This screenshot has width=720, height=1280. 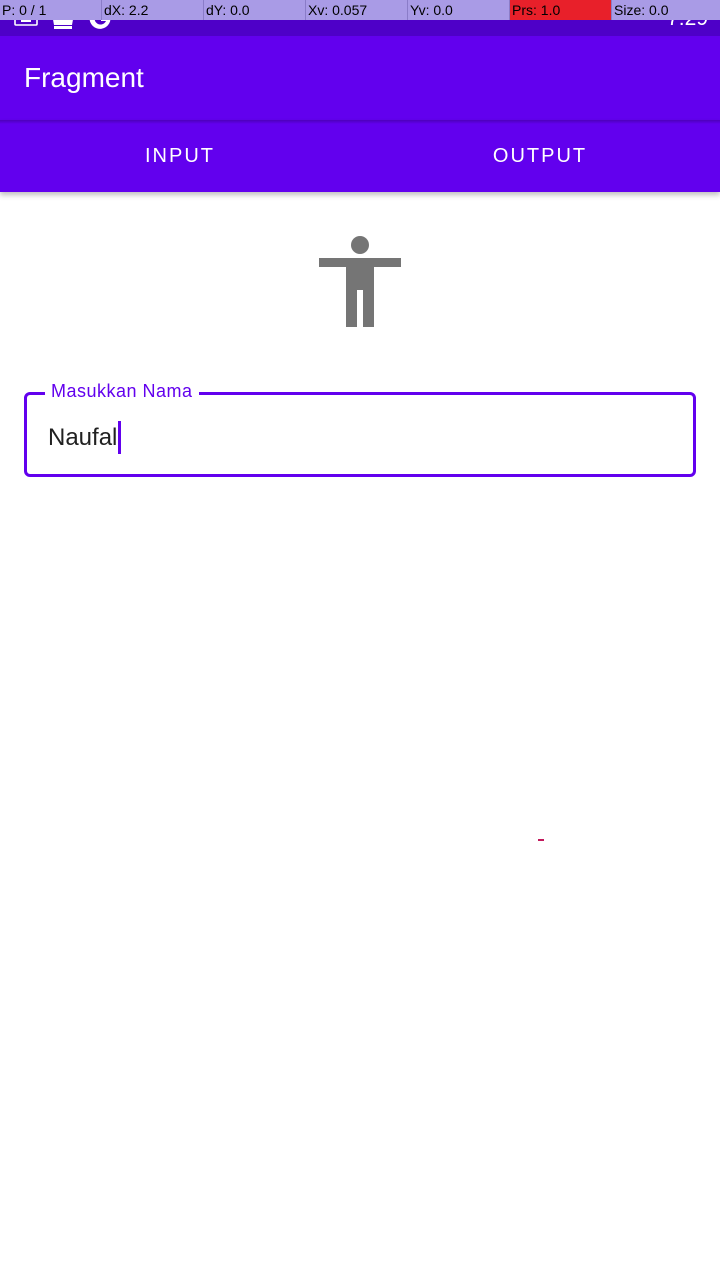 I want to click on tab-bar: INPUT OUTPUT, so click(x=360, y=156).